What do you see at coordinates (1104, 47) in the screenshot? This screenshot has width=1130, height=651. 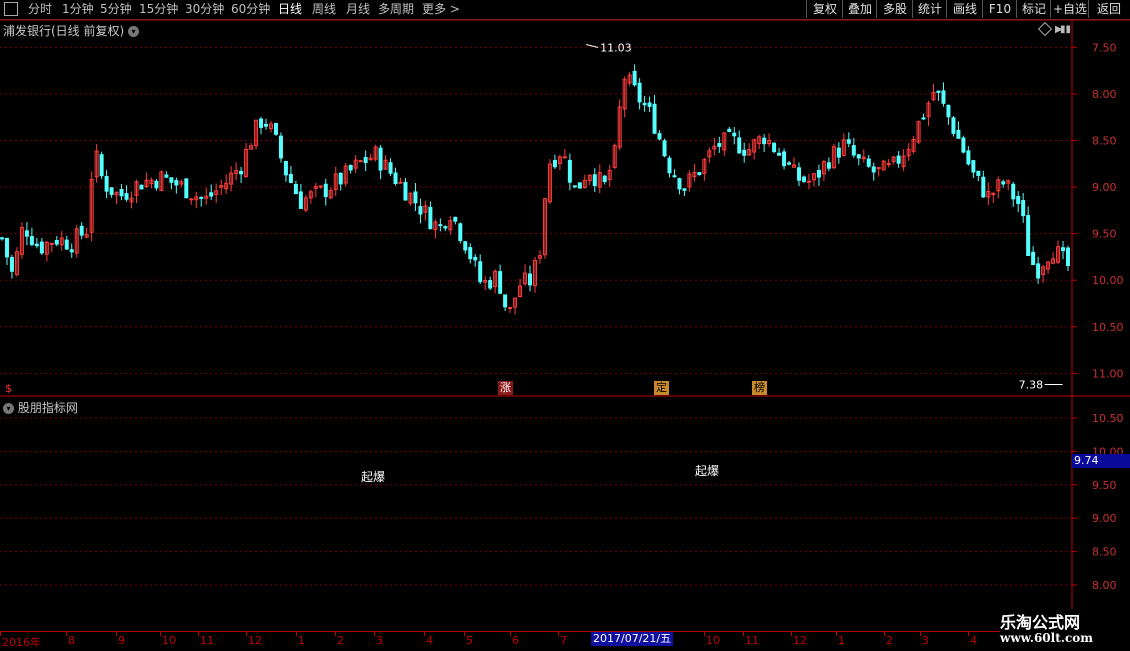 I see `y-tick-label: 7.50` at bounding box center [1104, 47].